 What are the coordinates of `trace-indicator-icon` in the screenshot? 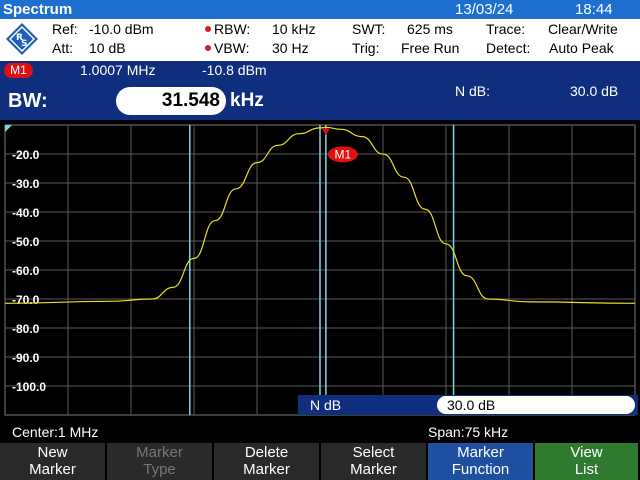 It's located at (8, 128).